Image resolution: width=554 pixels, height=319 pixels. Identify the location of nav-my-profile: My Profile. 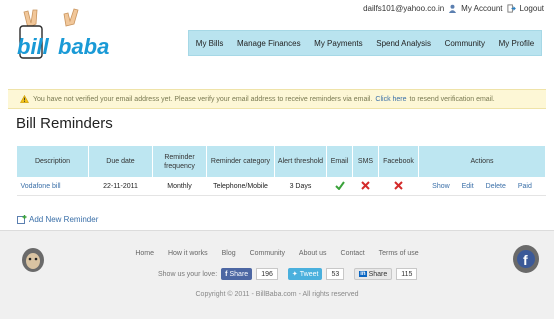
(517, 43).